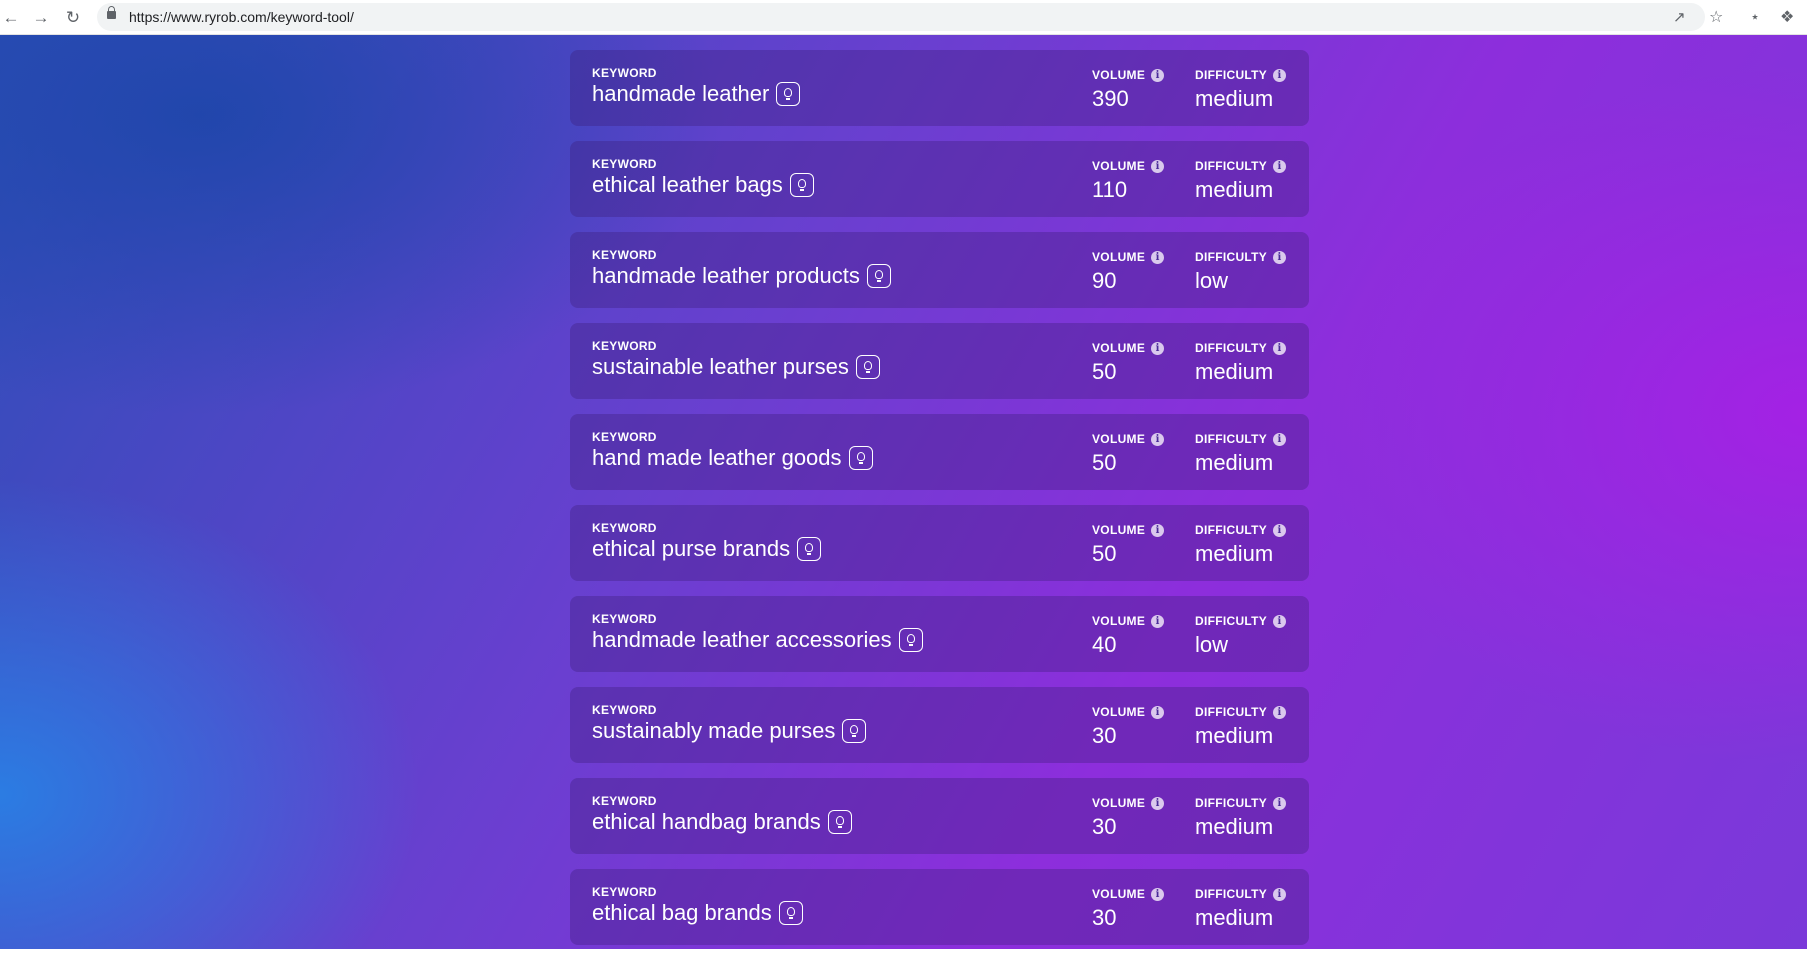 This screenshot has width=1807, height=960. Describe the element at coordinates (1755, 17) in the screenshot. I see `extension-vscode-icon: ⋆` at that location.